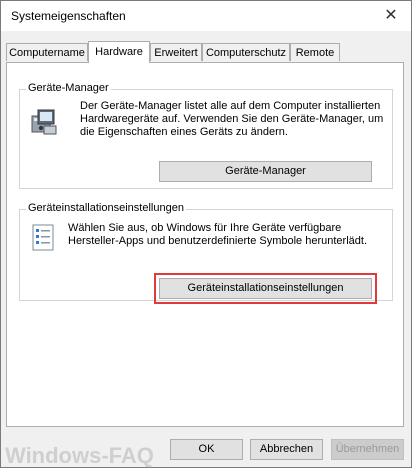 This screenshot has width=412, height=469. I want to click on close-icon: ✕, so click(391, 16).